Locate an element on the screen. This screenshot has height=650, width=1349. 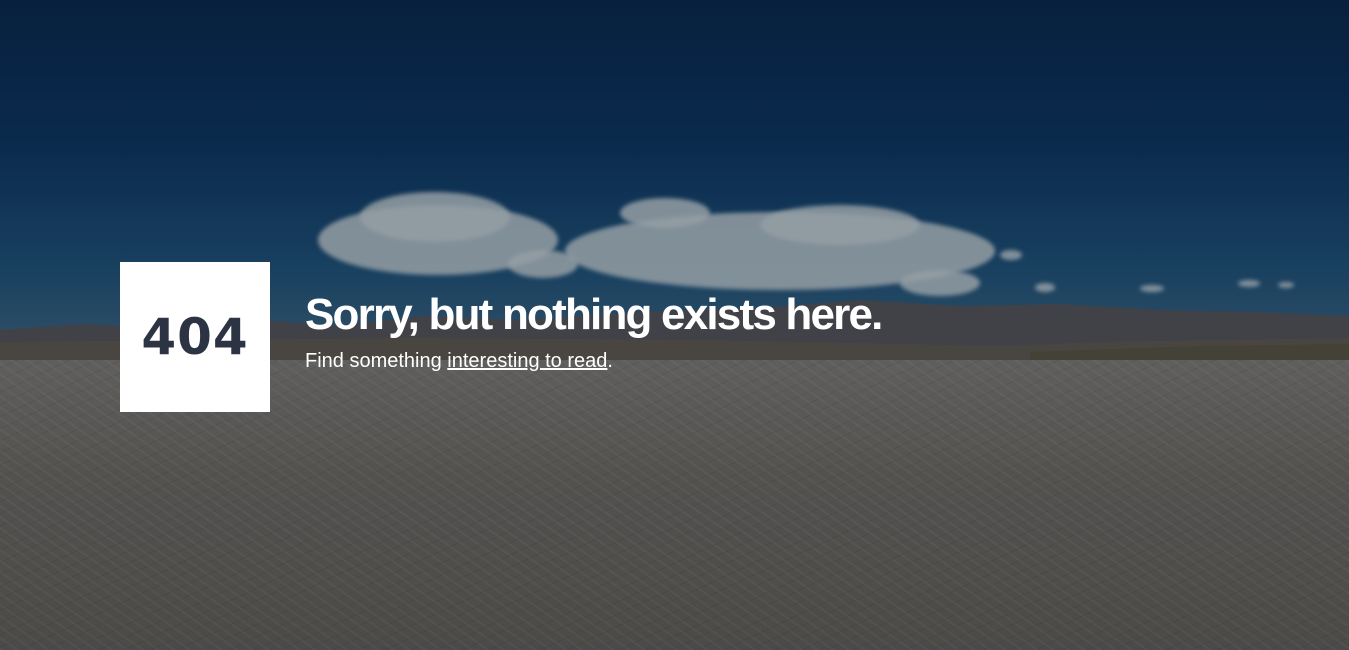
error-subline: Find something interesting to read. is located at coordinates (593, 361).